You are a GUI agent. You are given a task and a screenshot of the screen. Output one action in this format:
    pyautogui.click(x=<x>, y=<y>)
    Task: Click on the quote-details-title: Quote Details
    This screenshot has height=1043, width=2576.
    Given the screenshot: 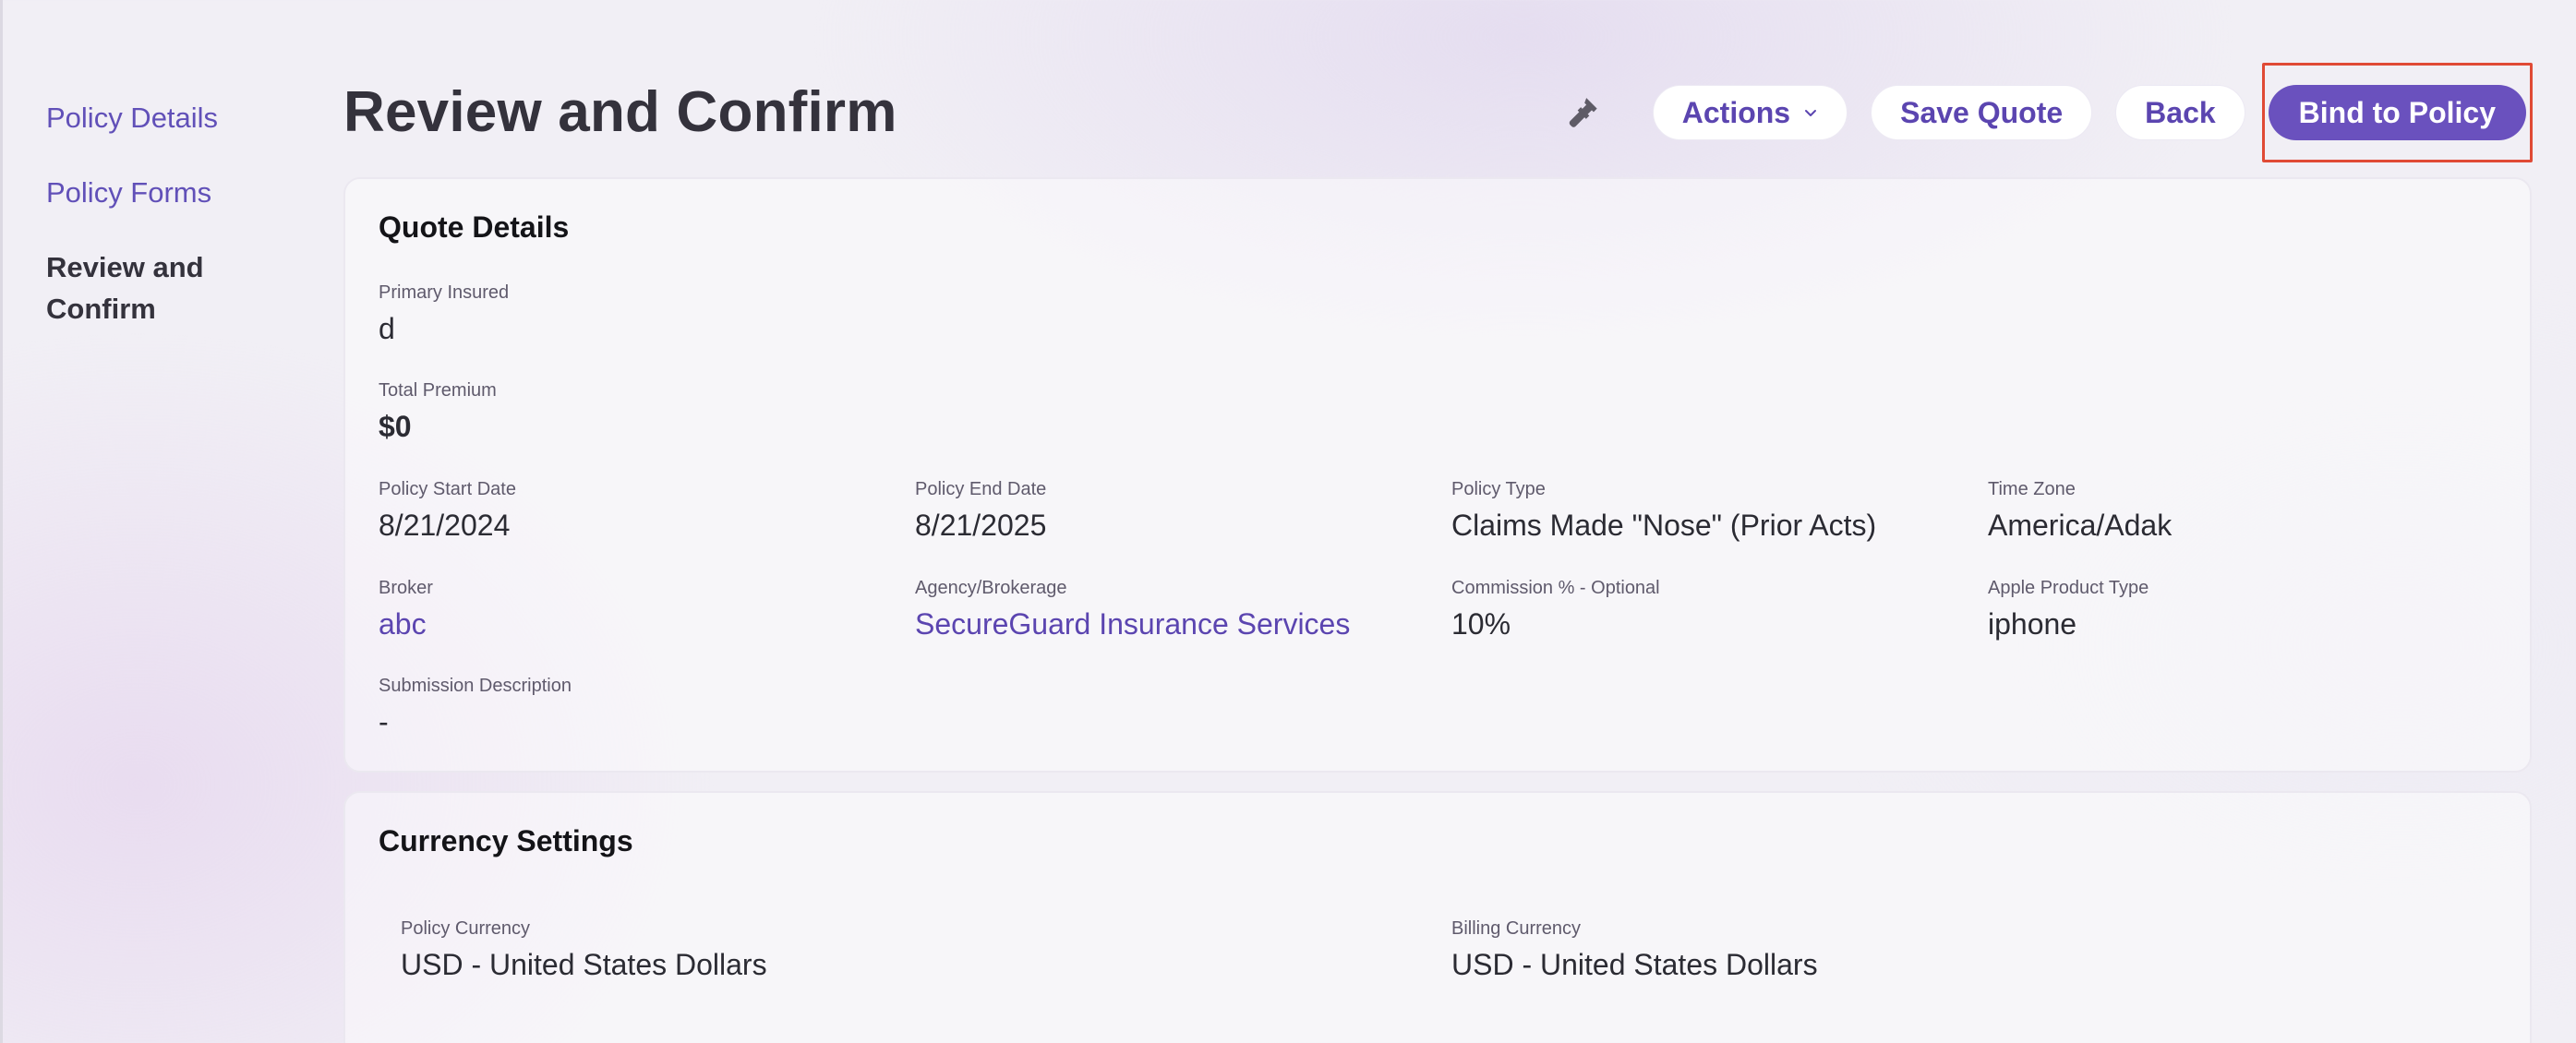 What is the action you would take?
    pyautogui.click(x=474, y=227)
    